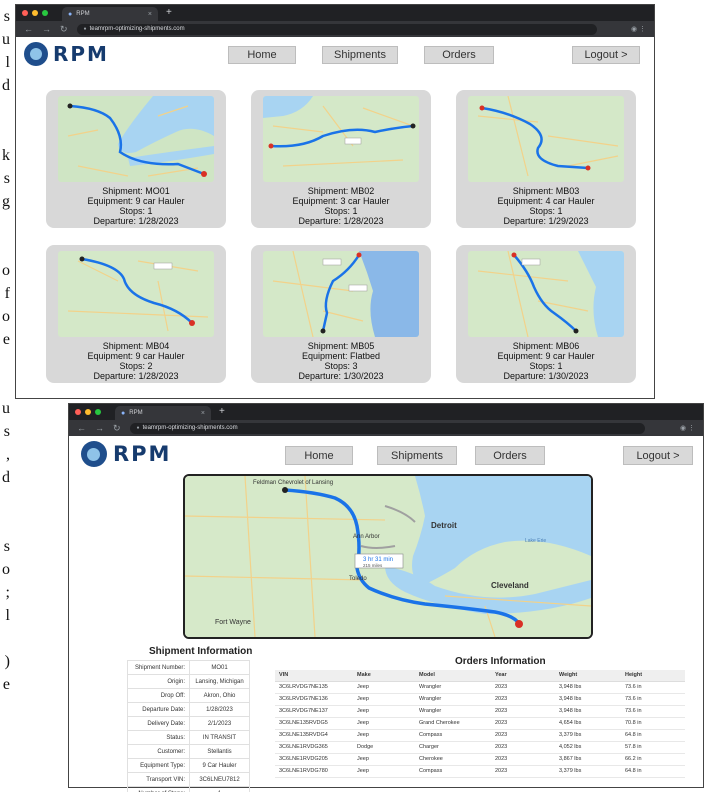 The image size is (713, 792). I want to click on order-cell-vin: 3C6LNE1RVDG780, so click(314, 771).